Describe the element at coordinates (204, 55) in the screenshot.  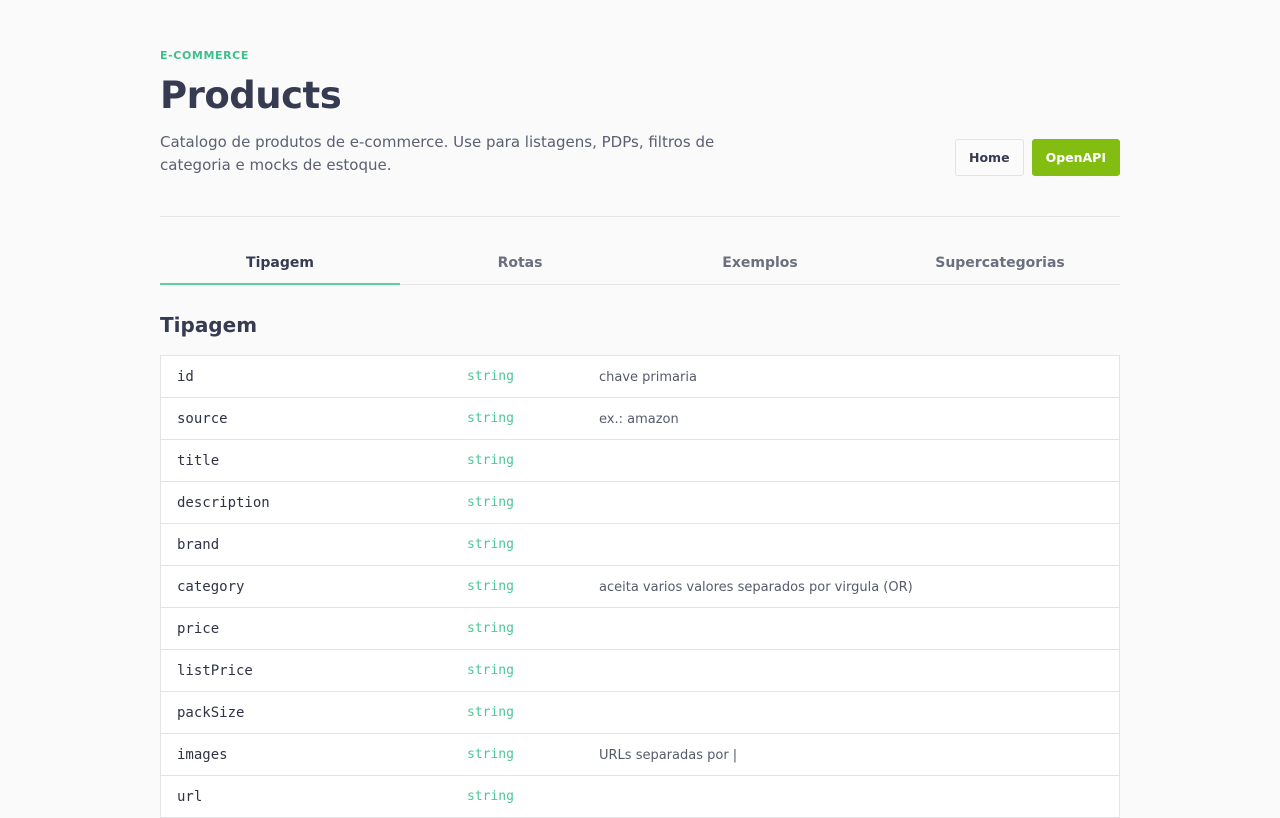
I see `eyebrow-label: E-COMMERCE` at that location.